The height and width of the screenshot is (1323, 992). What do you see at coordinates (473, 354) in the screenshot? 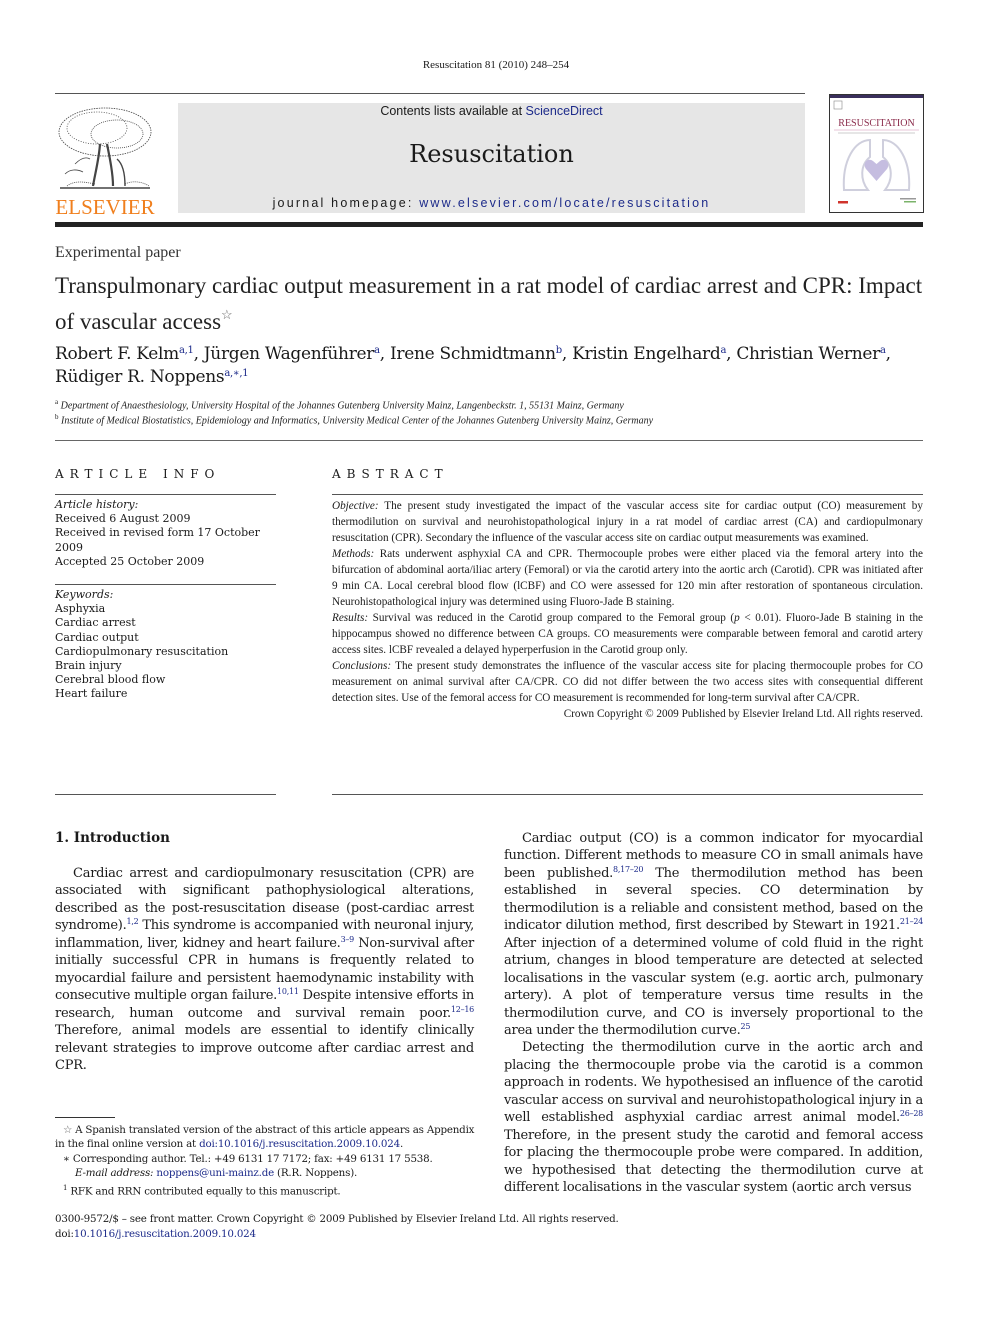
I see `author-name: Irene Schmidtmann` at bounding box center [473, 354].